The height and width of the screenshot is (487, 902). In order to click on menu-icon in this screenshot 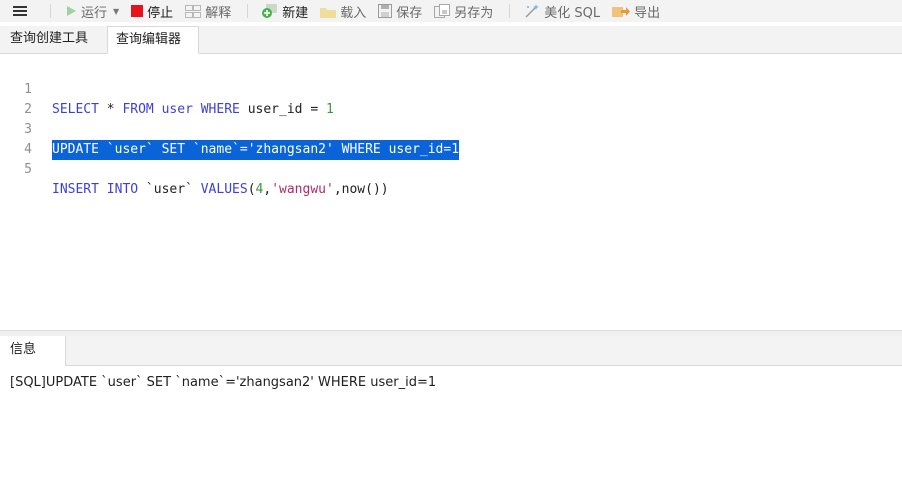, I will do `click(20, 11)`.